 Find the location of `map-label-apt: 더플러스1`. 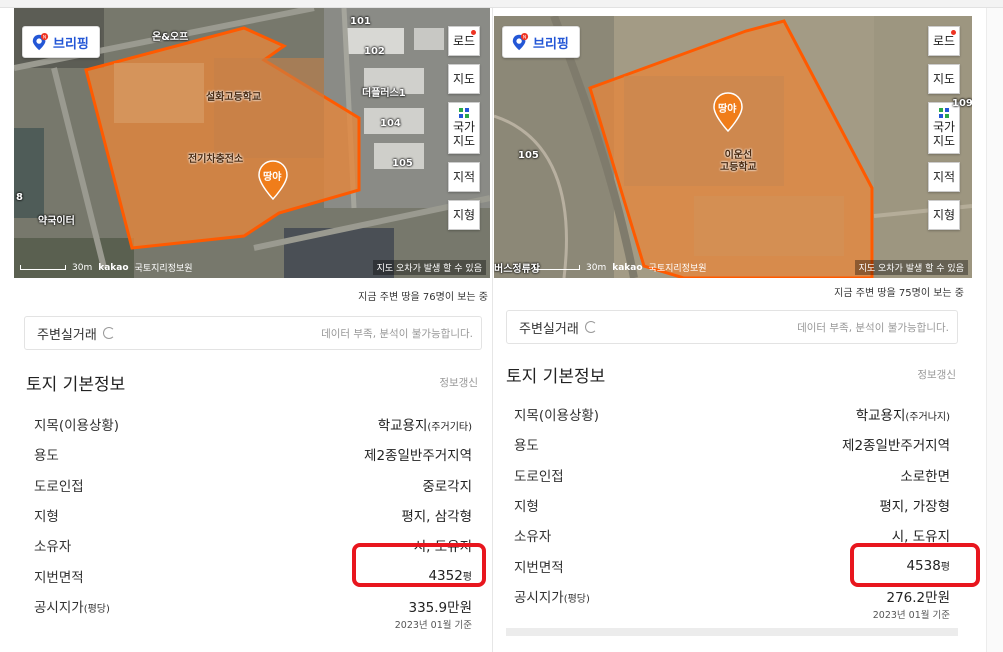

map-label-apt: 더플러스1 is located at coordinates (384, 93).